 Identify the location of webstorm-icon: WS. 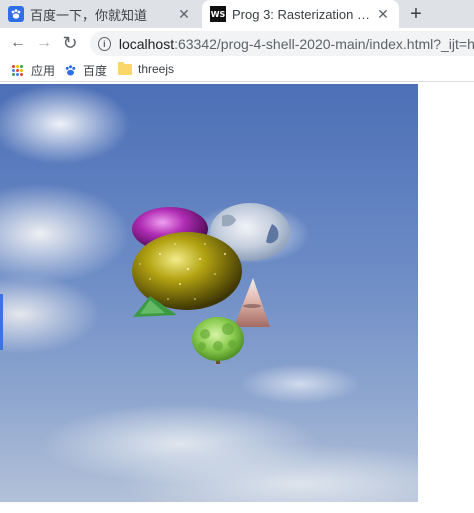
(218, 14).